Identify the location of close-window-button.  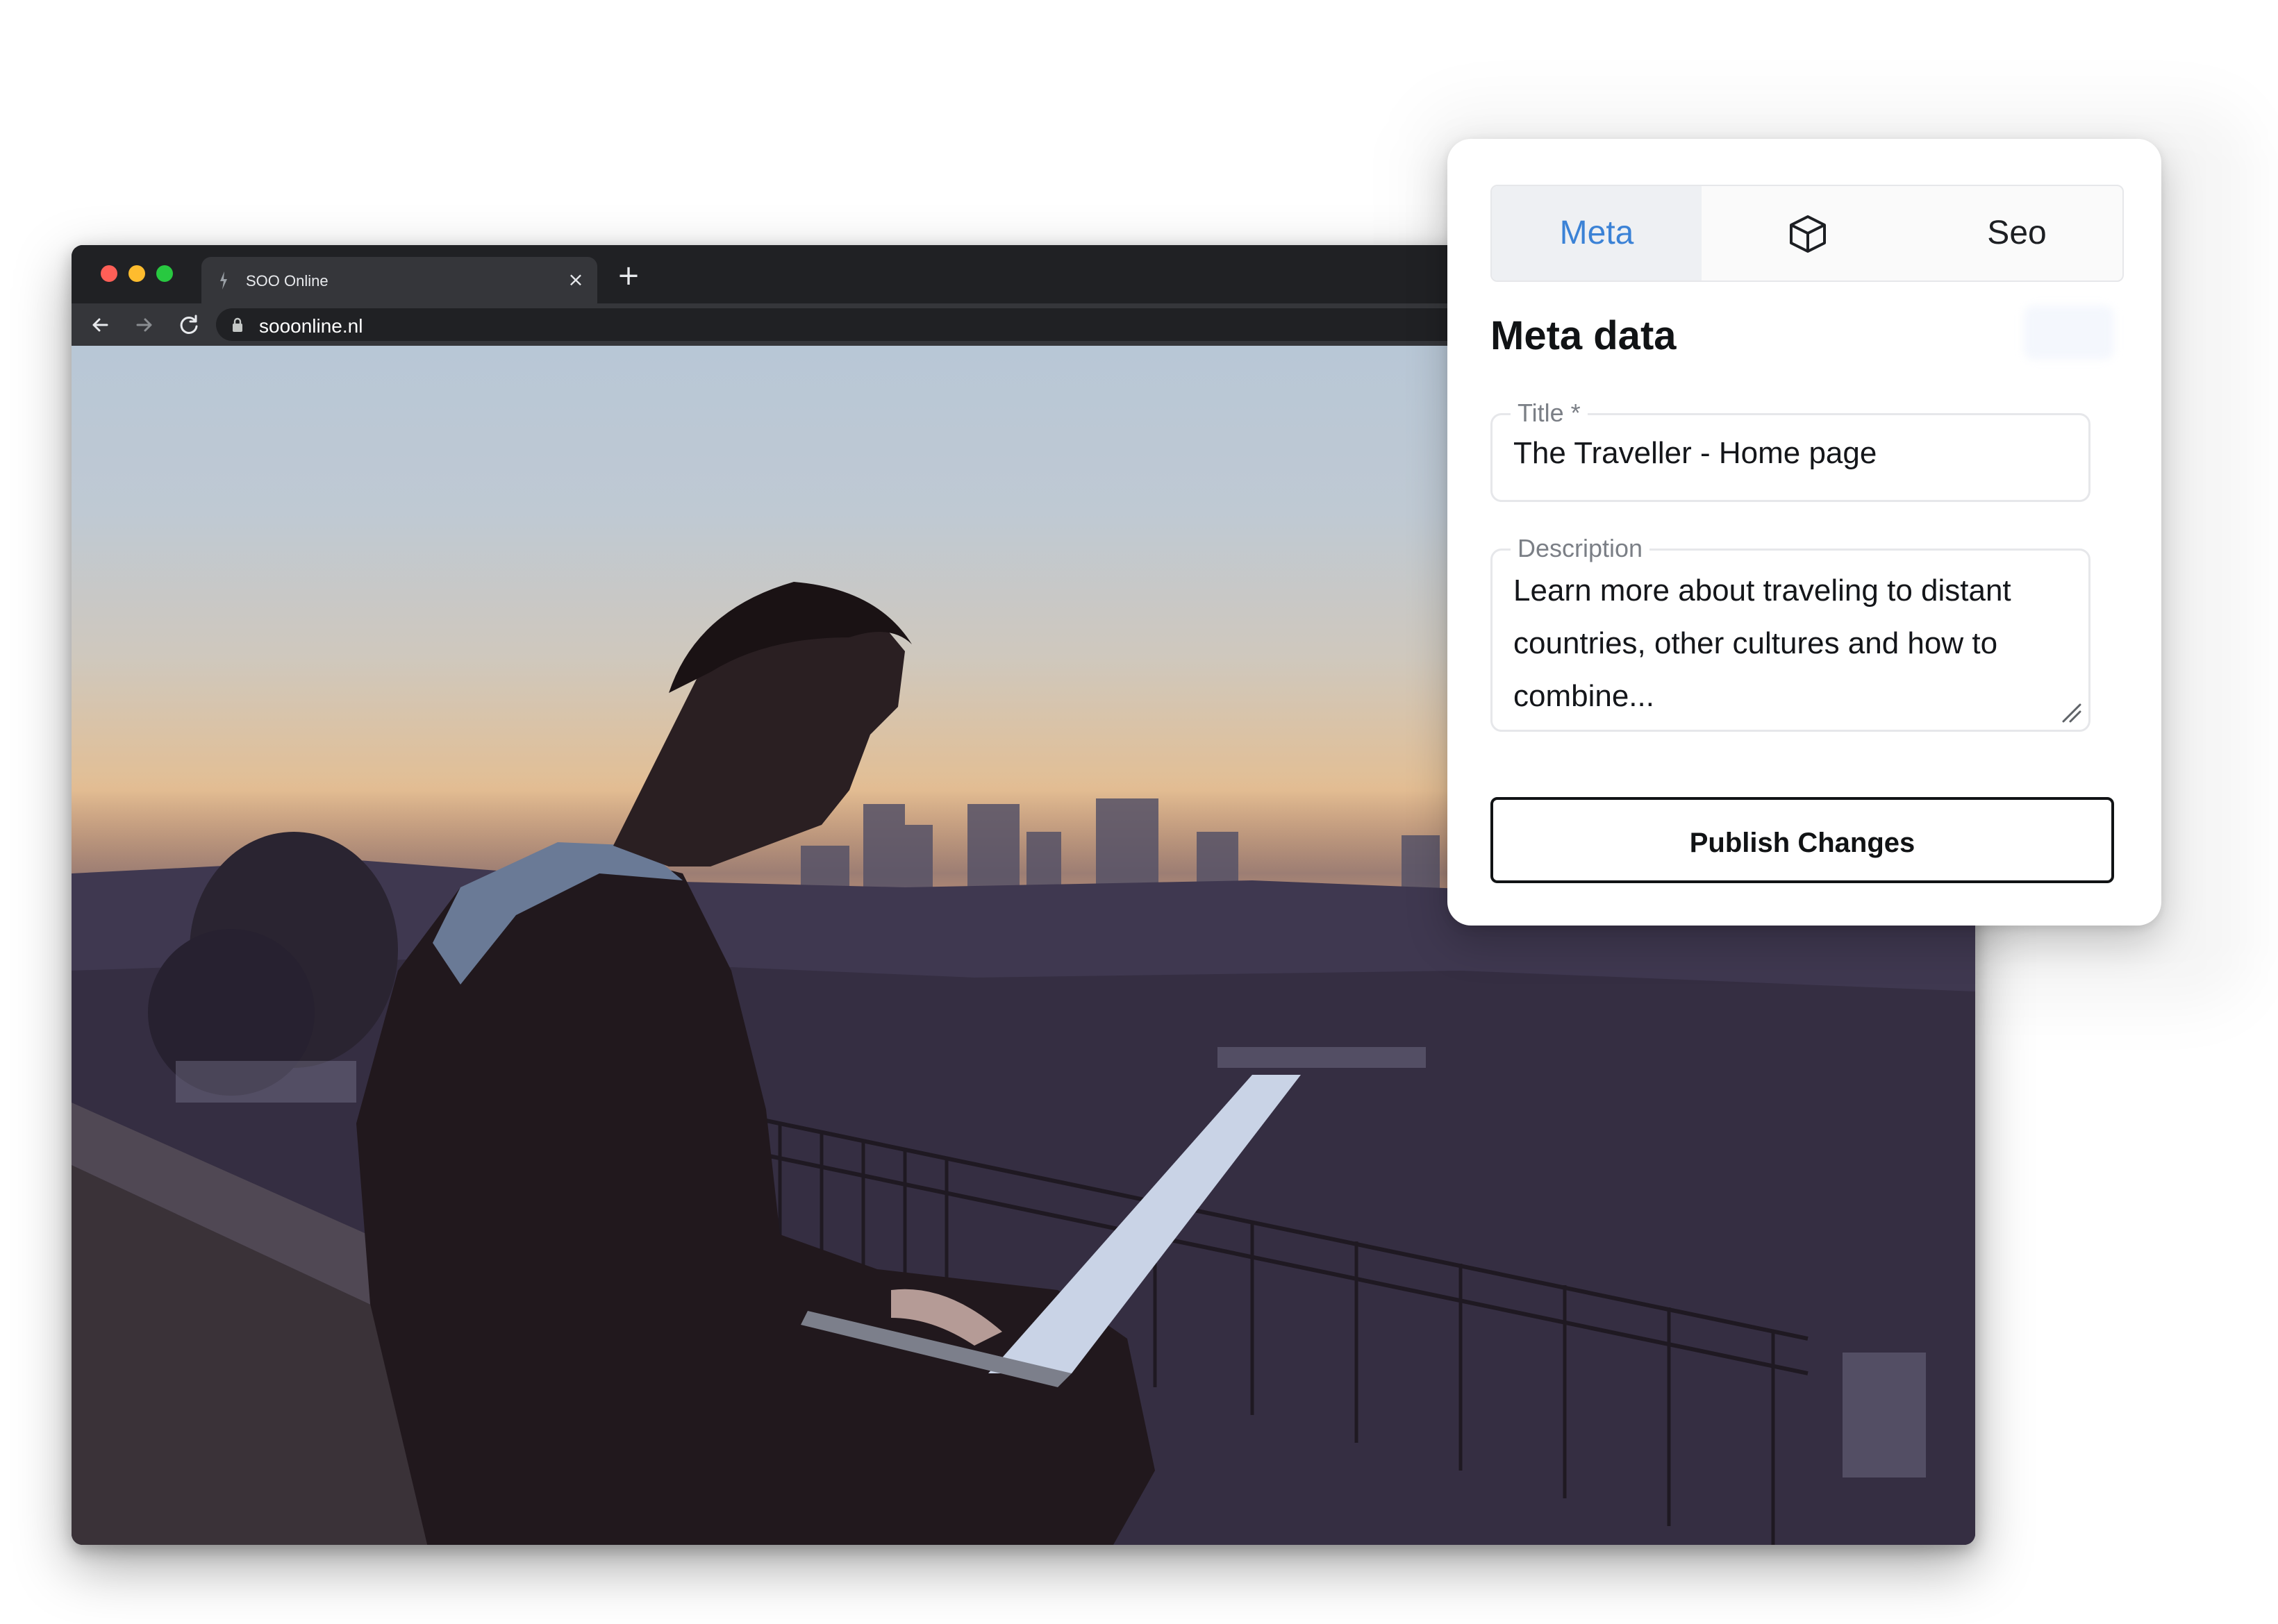
(109, 273).